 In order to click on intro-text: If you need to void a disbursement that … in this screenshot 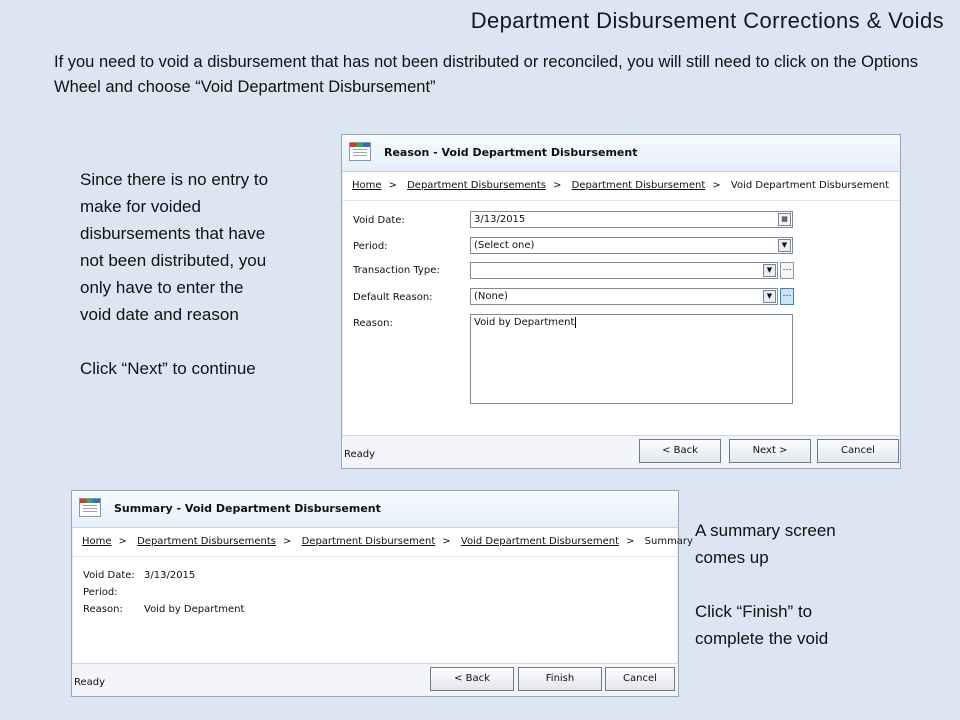, I will do `click(486, 74)`.